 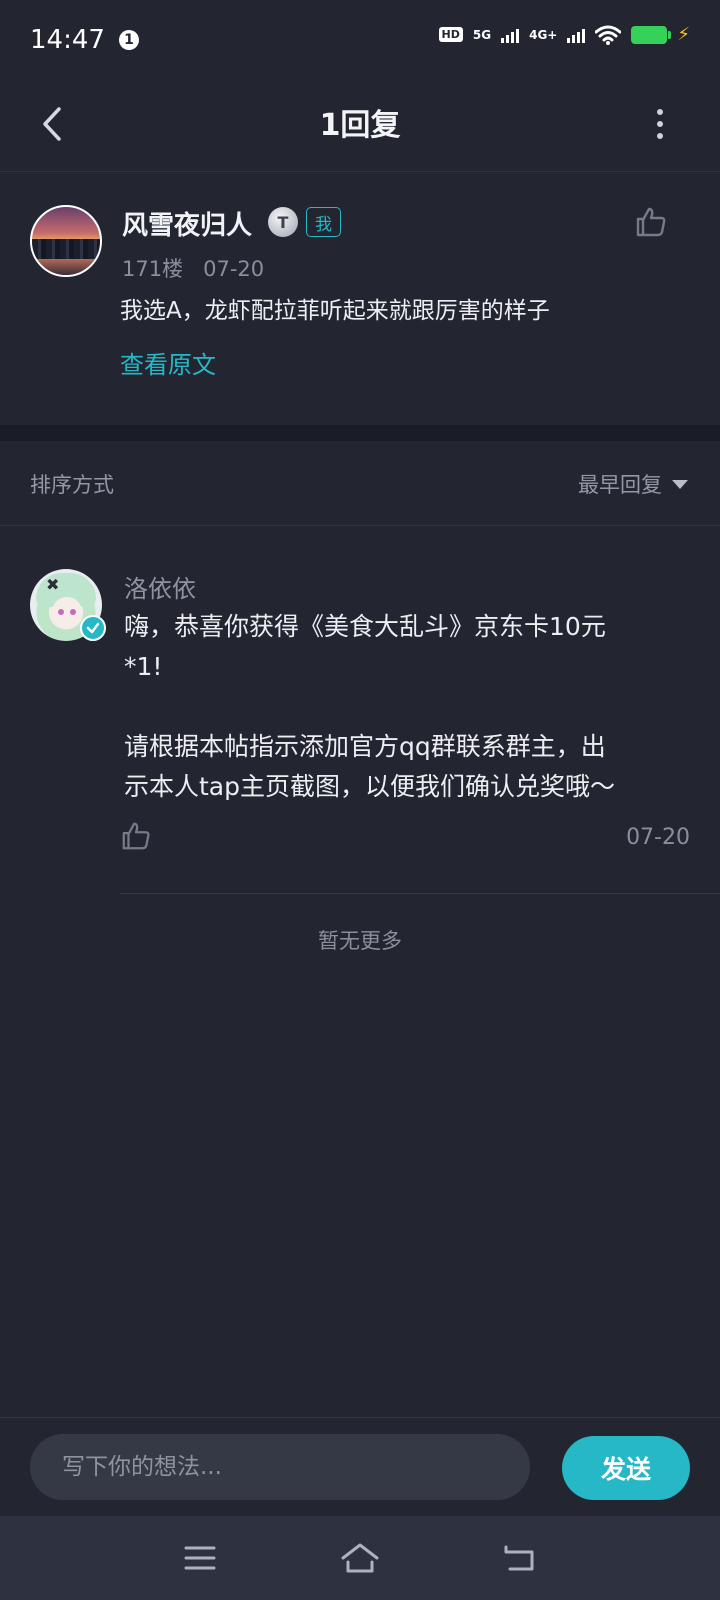 I want to click on comment-date: 07-20, so click(x=234, y=269).